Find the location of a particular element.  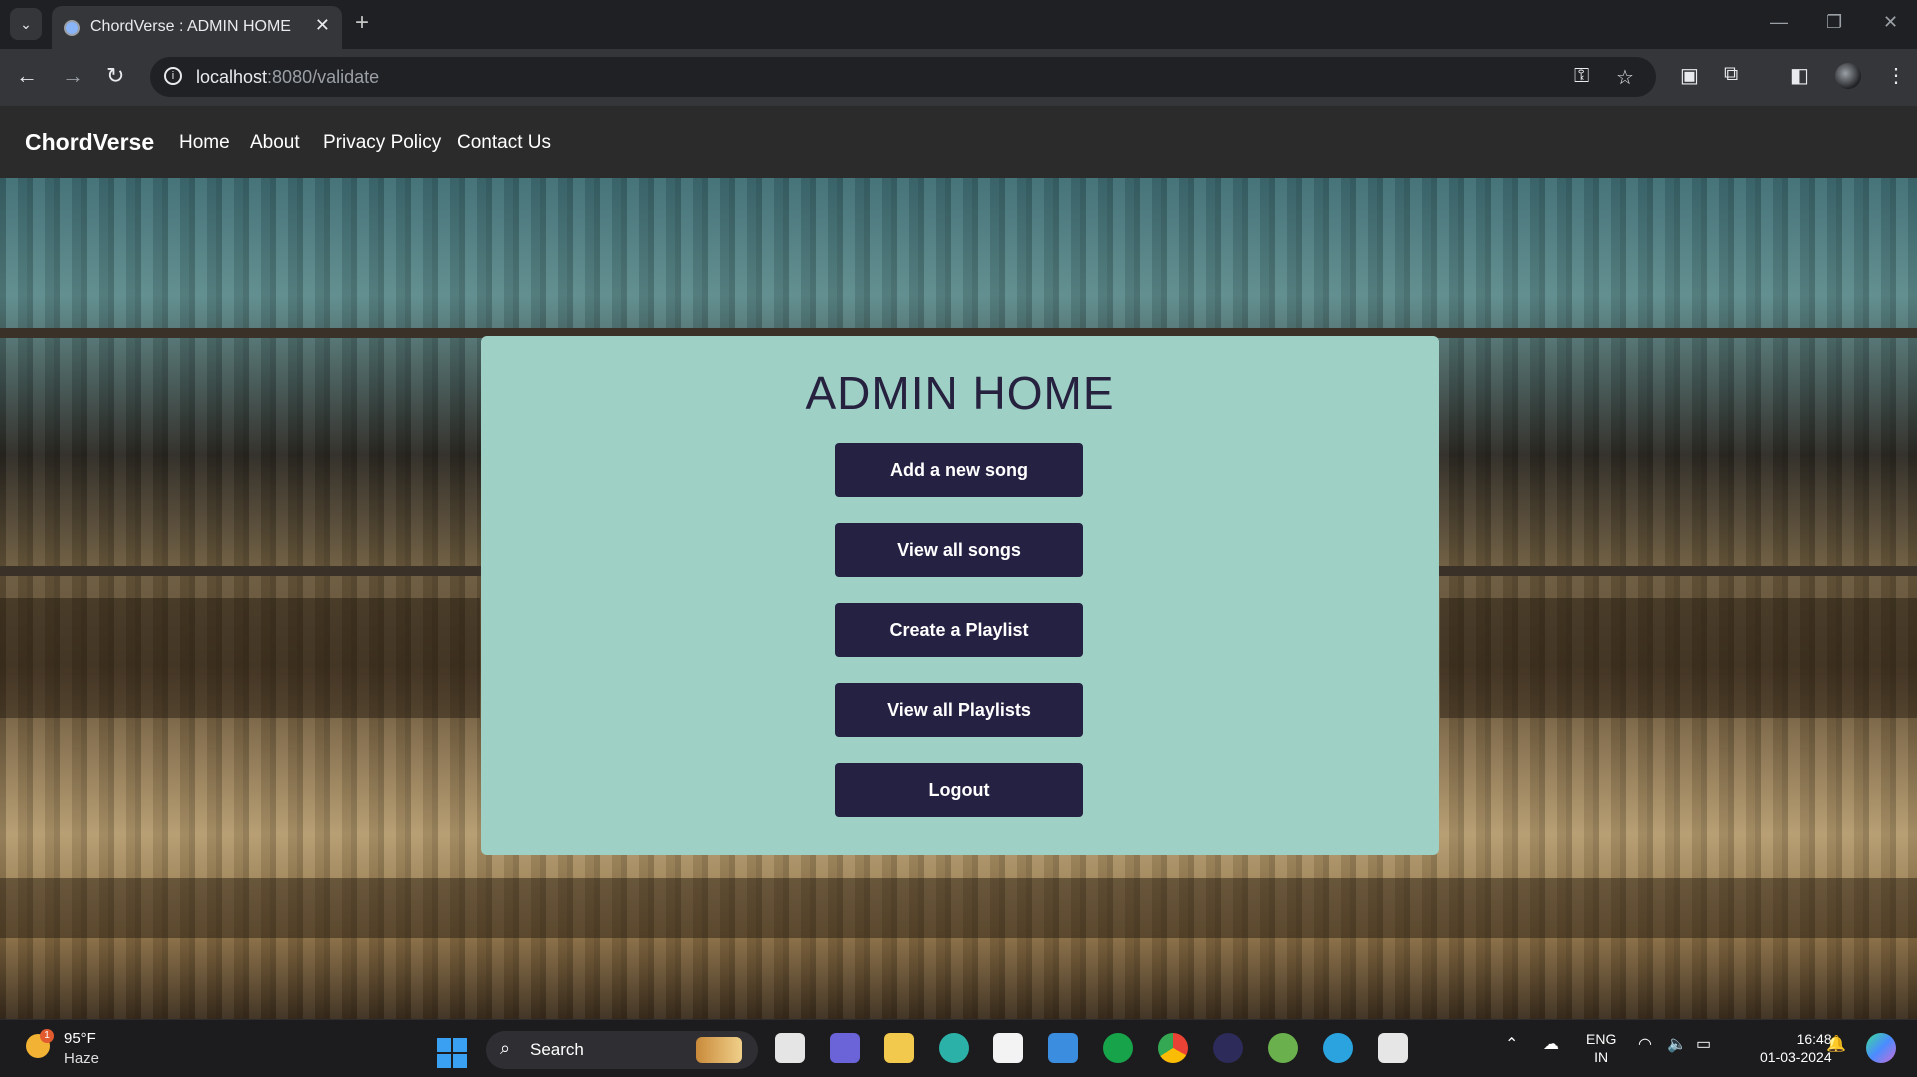

address-bar: i localhost:8080/validate ⚿ ☆ is located at coordinates (903, 77).